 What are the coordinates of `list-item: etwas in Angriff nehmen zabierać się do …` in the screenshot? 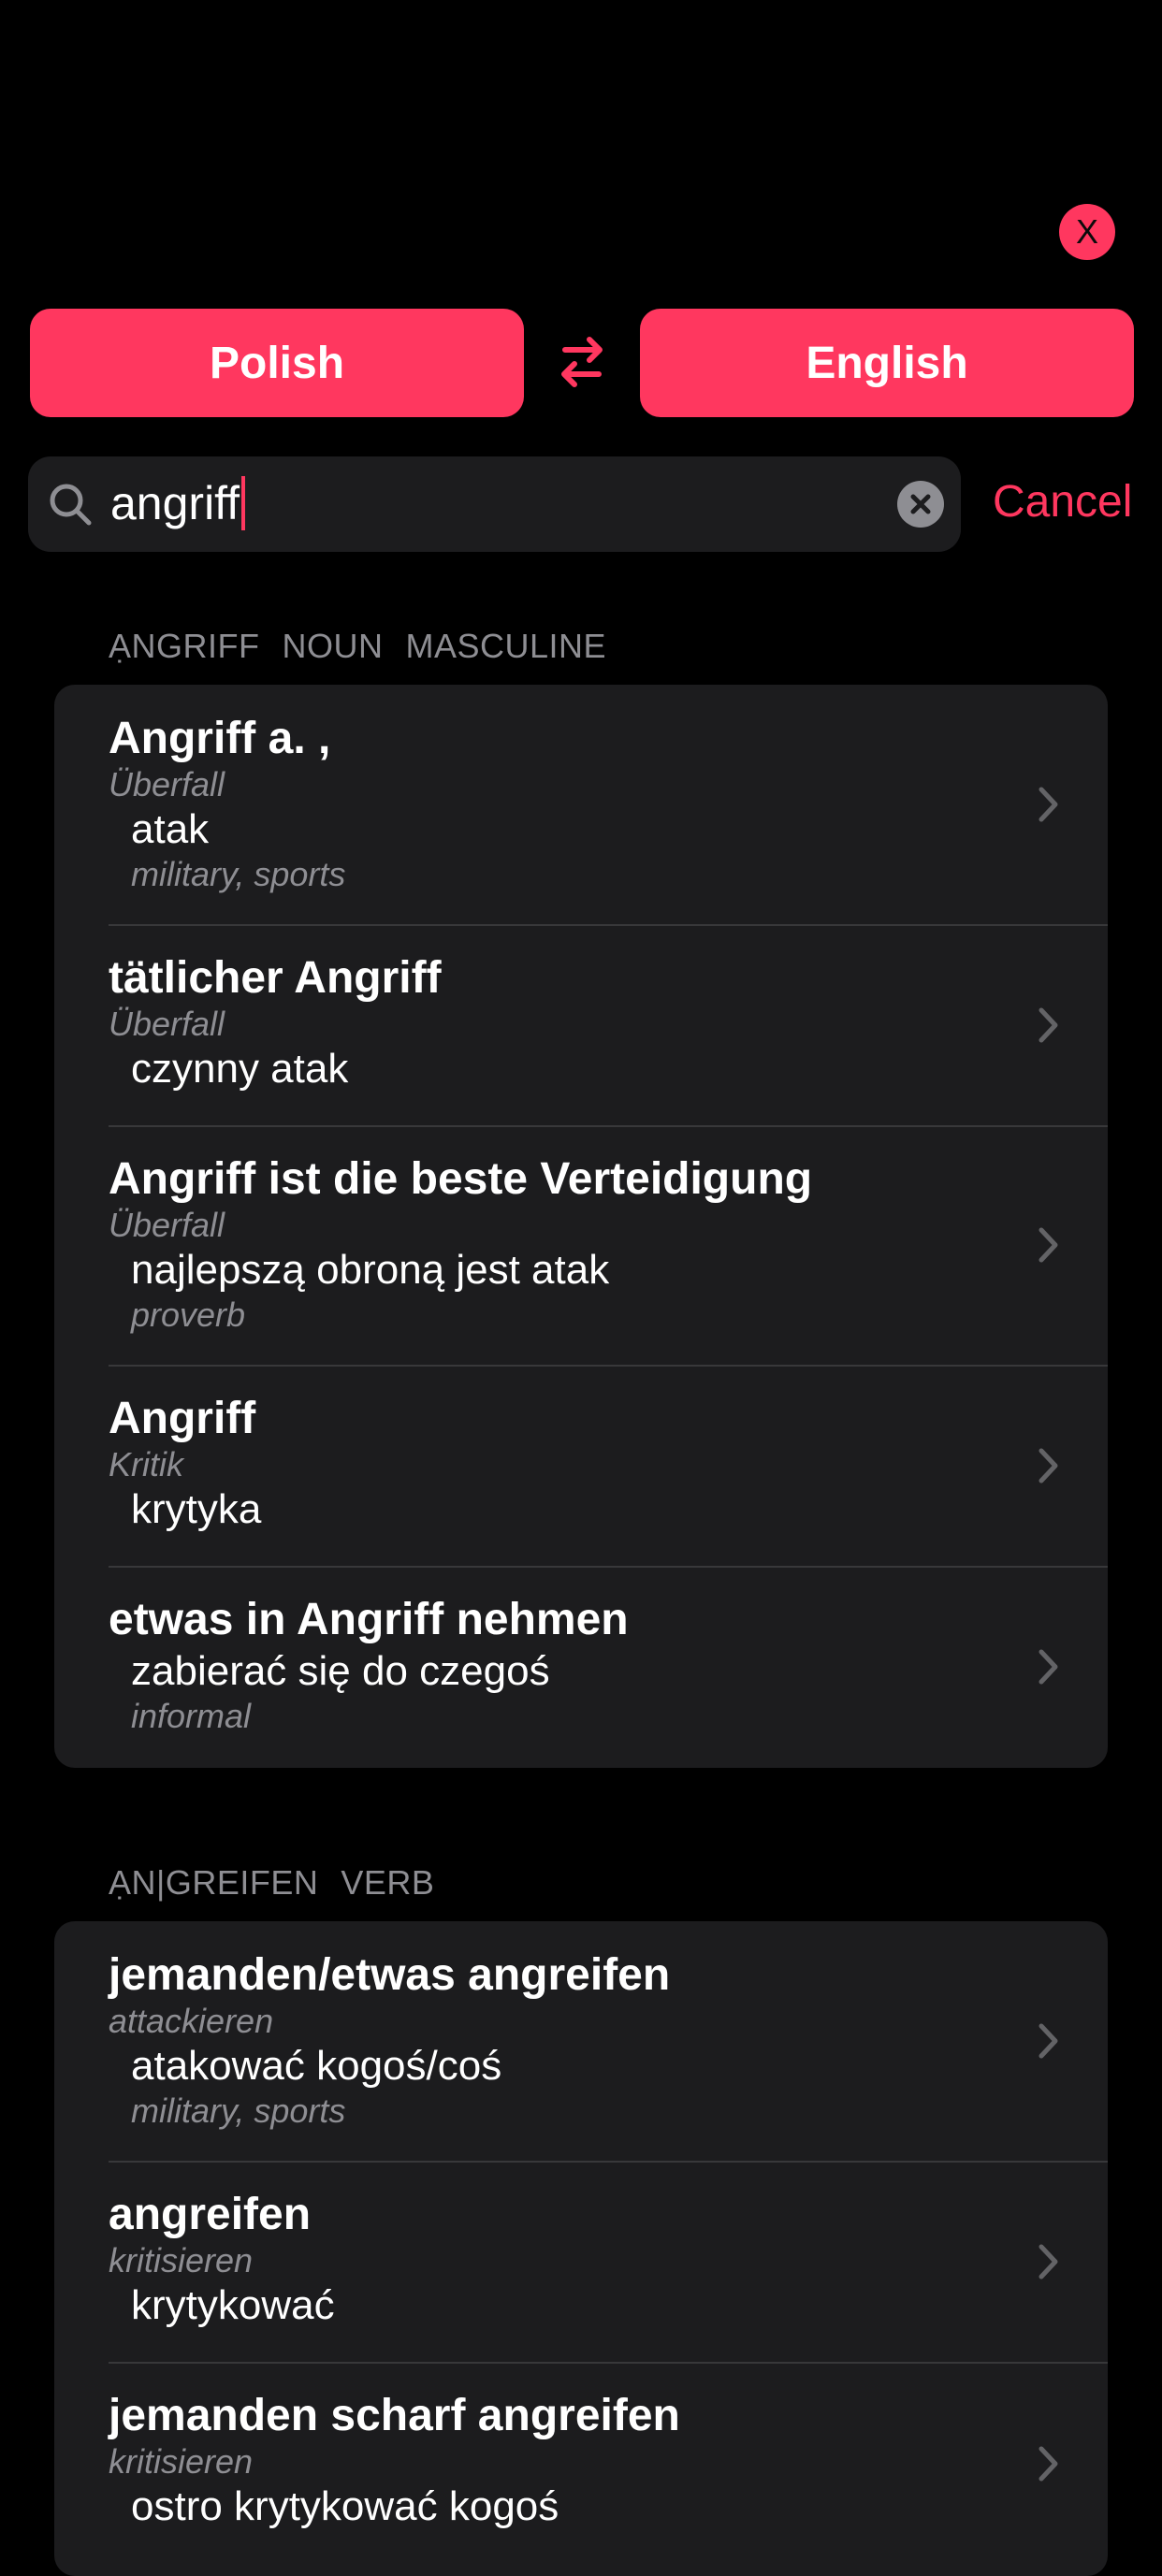 It's located at (581, 1667).